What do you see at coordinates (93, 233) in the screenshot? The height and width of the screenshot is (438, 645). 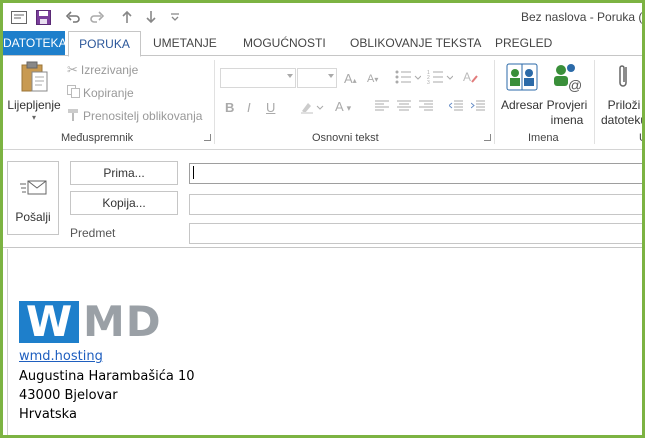 I see `subject-label: Predmet` at bounding box center [93, 233].